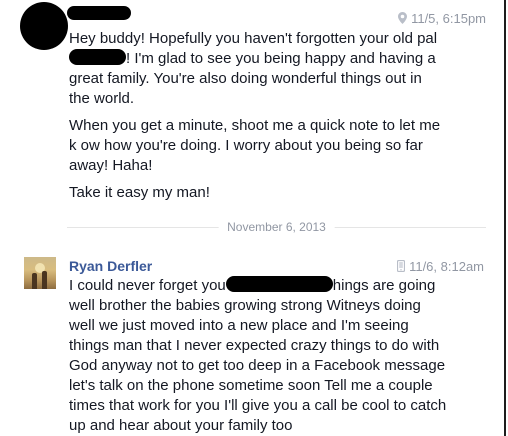  Describe the element at coordinates (44, 26) in the screenshot. I see `avatar-redacted` at that location.